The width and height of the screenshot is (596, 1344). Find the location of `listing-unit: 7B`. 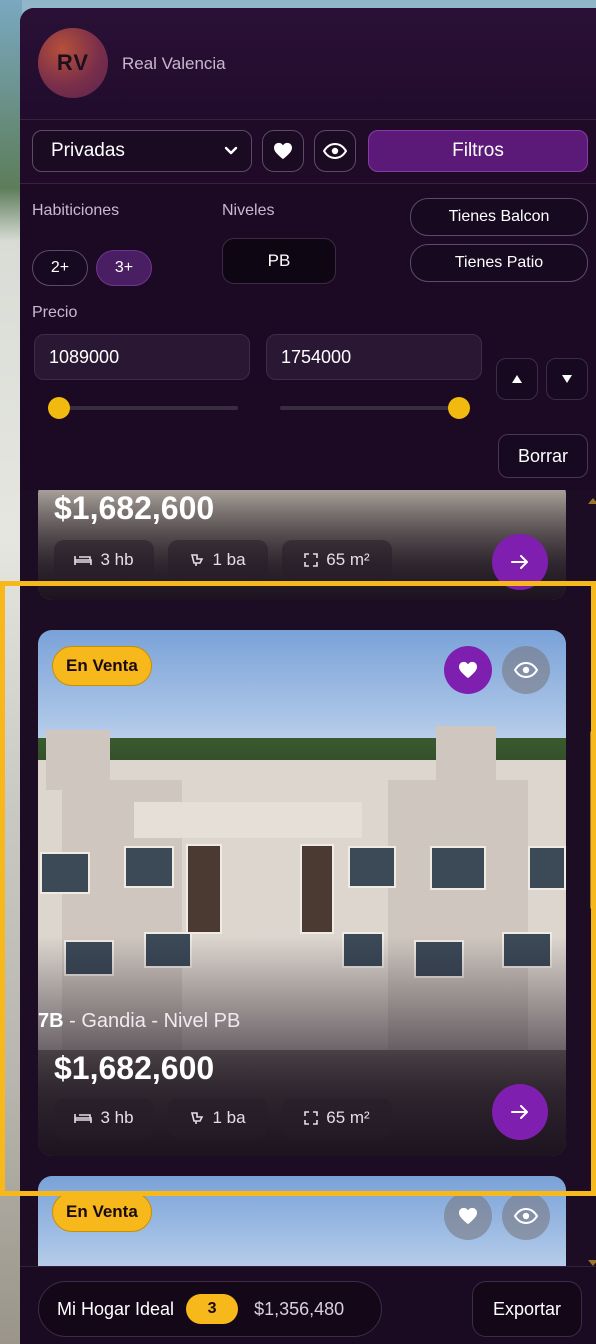

listing-unit: 7B is located at coordinates (51, 1021).